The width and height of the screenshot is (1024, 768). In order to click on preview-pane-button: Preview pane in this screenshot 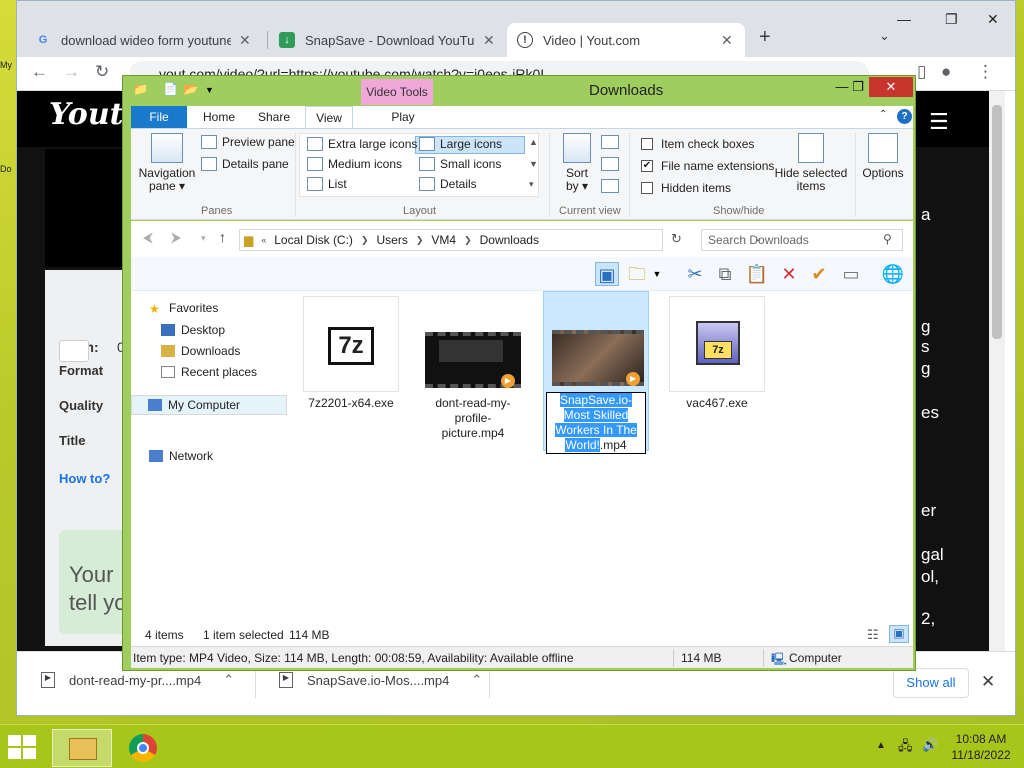, I will do `click(248, 142)`.